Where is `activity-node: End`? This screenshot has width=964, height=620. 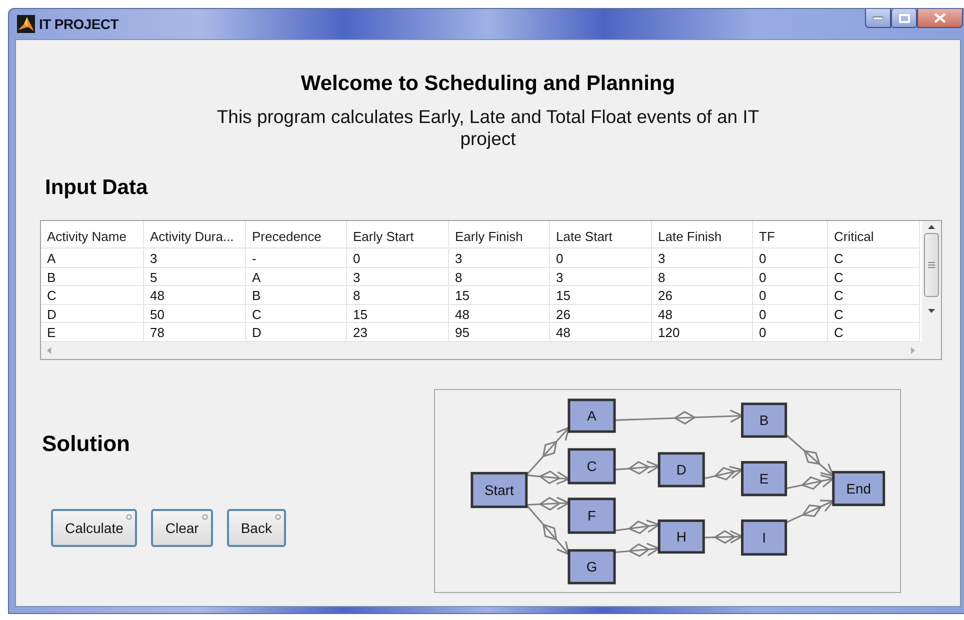 activity-node: End is located at coordinates (859, 488).